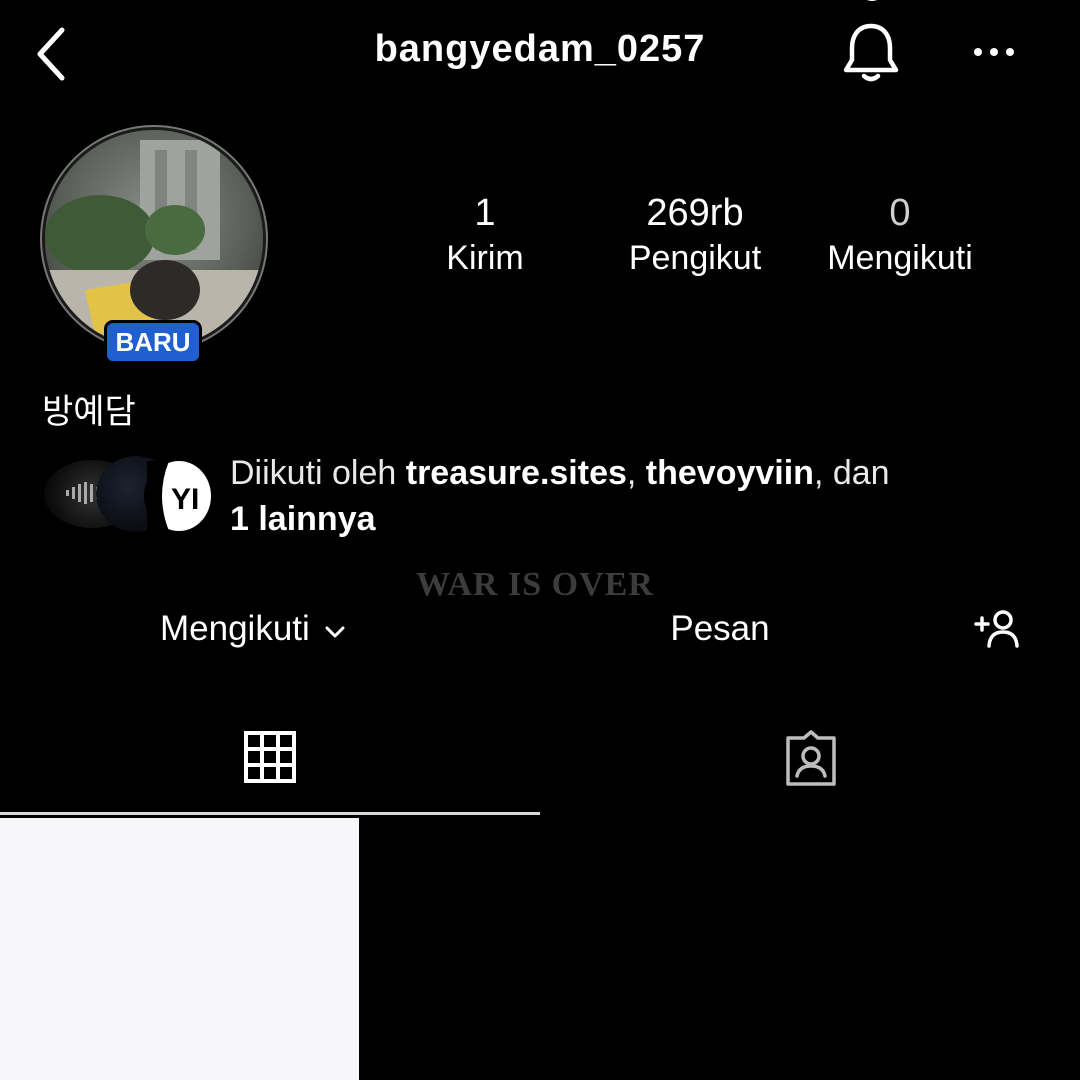 The height and width of the screenshot is (1080, 1080). I want to click on profile-avatar, so click(154, 239).